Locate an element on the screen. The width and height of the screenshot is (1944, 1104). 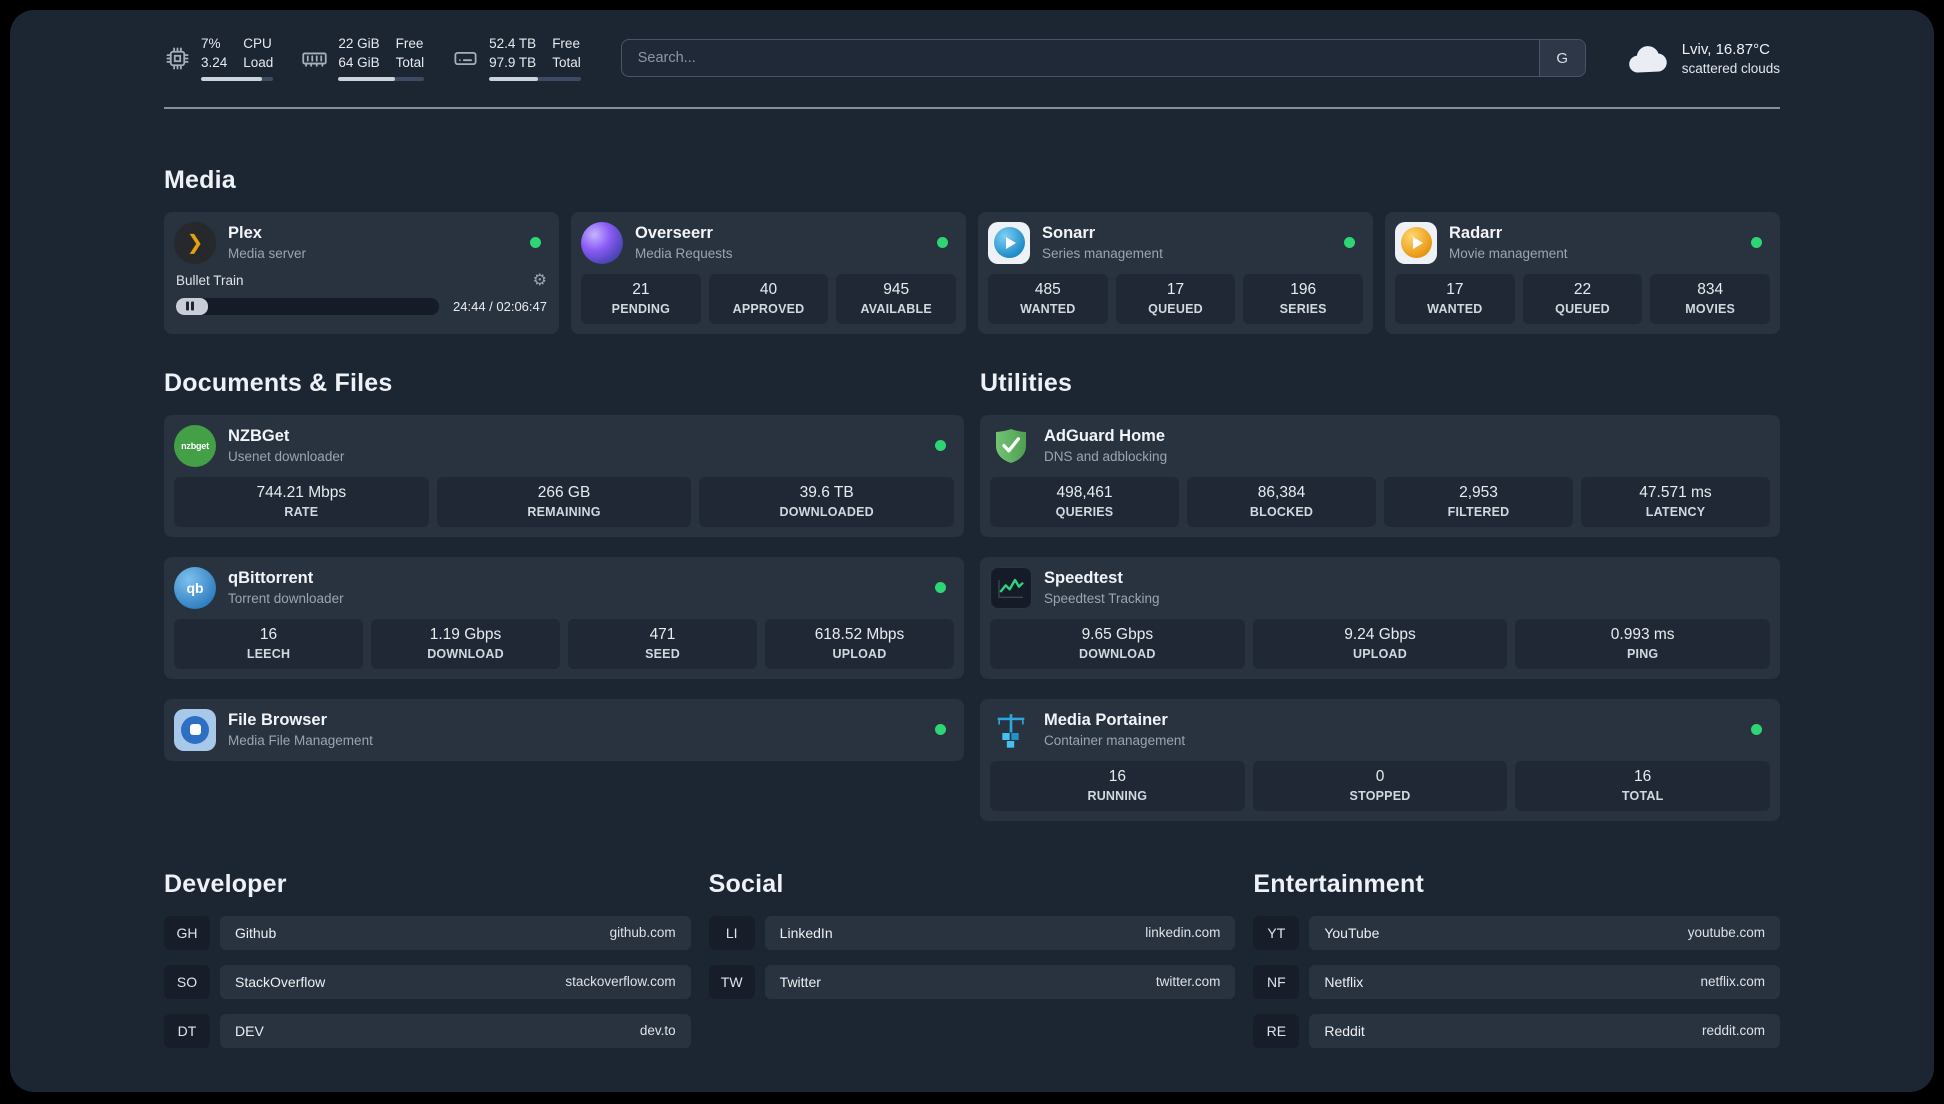
app-subtitle: Movie management is located at coordinates (1508, 254).